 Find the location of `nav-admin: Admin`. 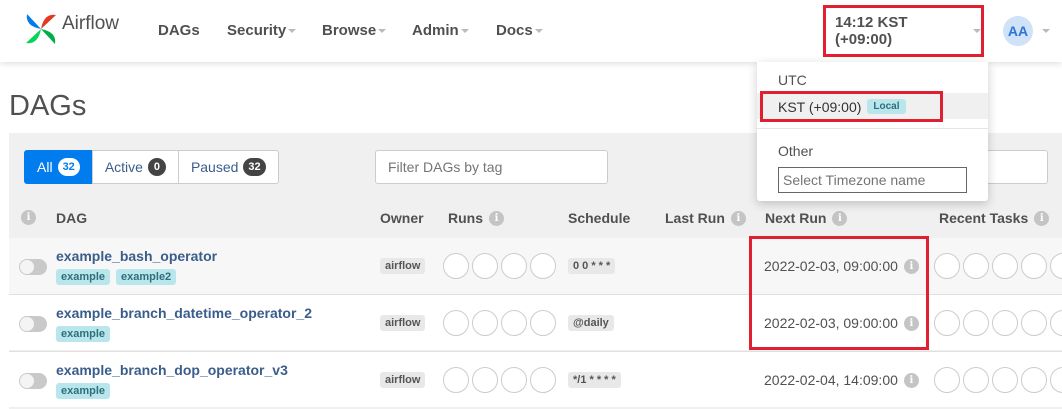

nav-admin: Admin is located at coordinates (440, 30).